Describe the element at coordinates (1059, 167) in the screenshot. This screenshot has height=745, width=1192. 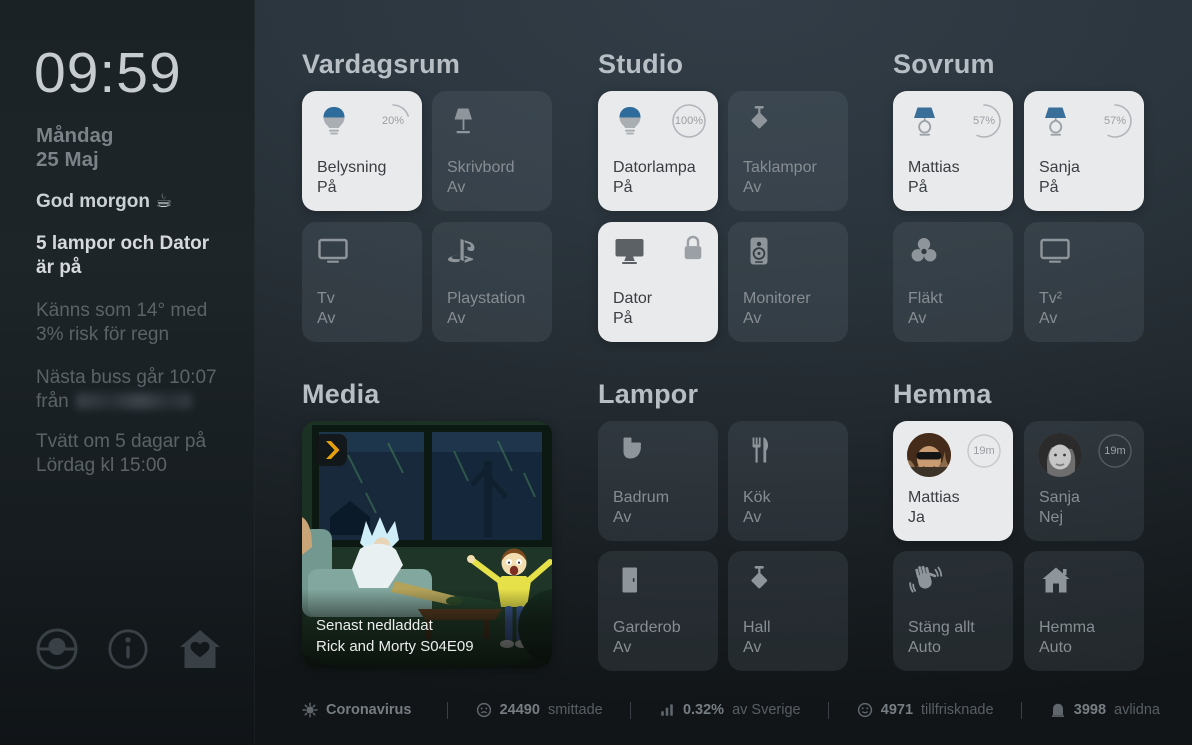
I see `tile-label: Sanja` at that location.